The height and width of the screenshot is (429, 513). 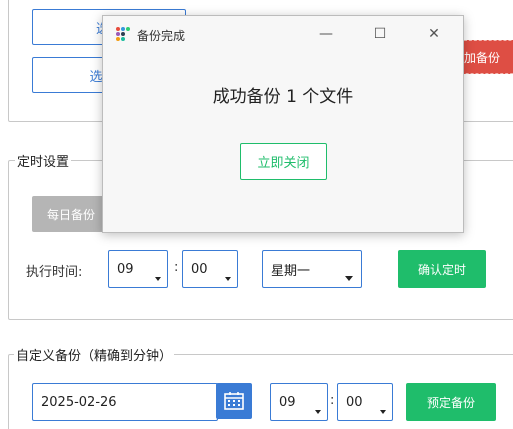 I want to click on weekday-value: 星期一, so click(x=291, y=271).